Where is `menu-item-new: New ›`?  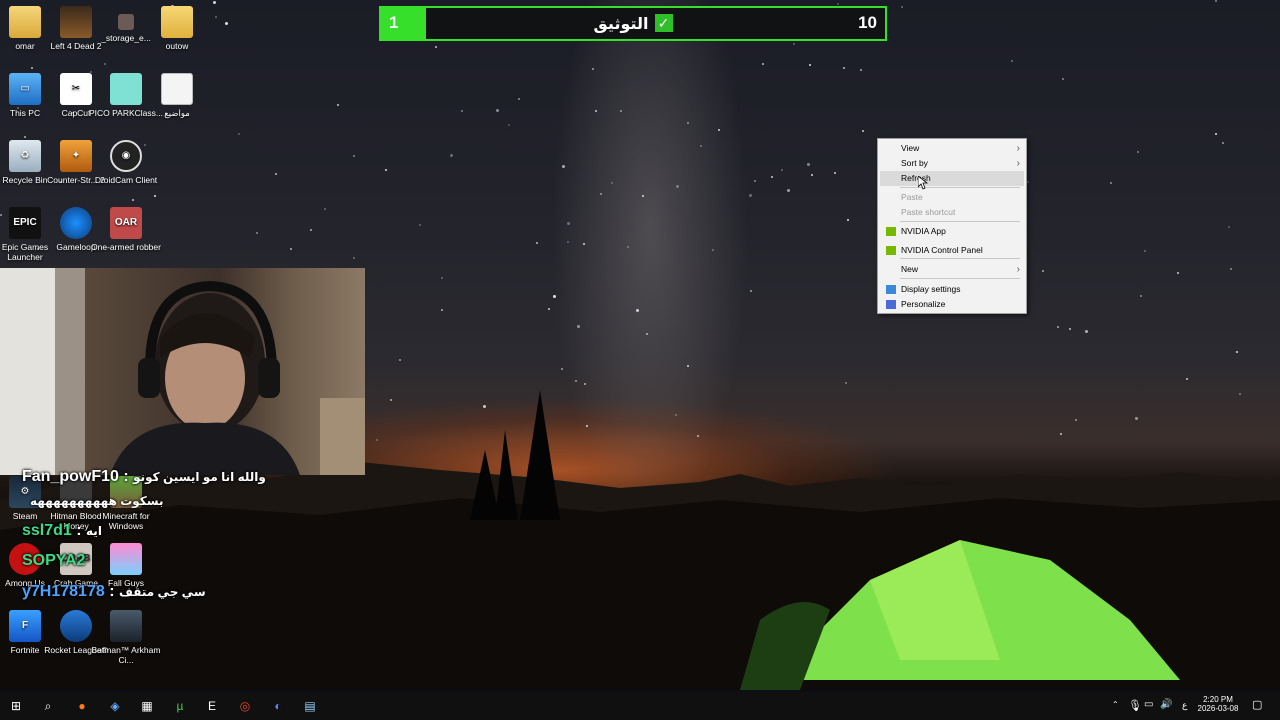
menu-item-new: New › is located at coordinates (952, 269).